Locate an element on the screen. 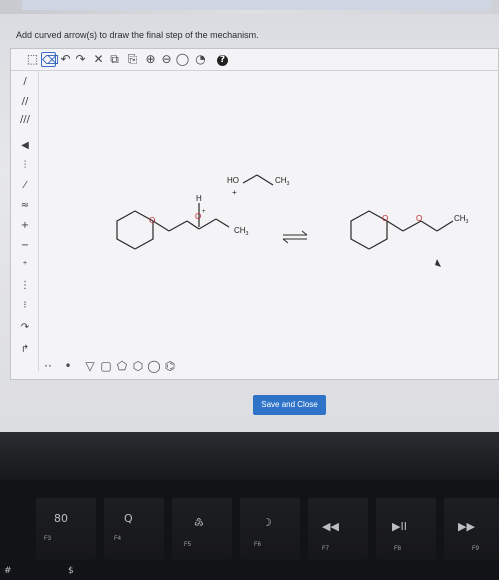 The image size is (499, 580). hexagon-ring-icon: ⬡ is located at coordinates (138, 366).